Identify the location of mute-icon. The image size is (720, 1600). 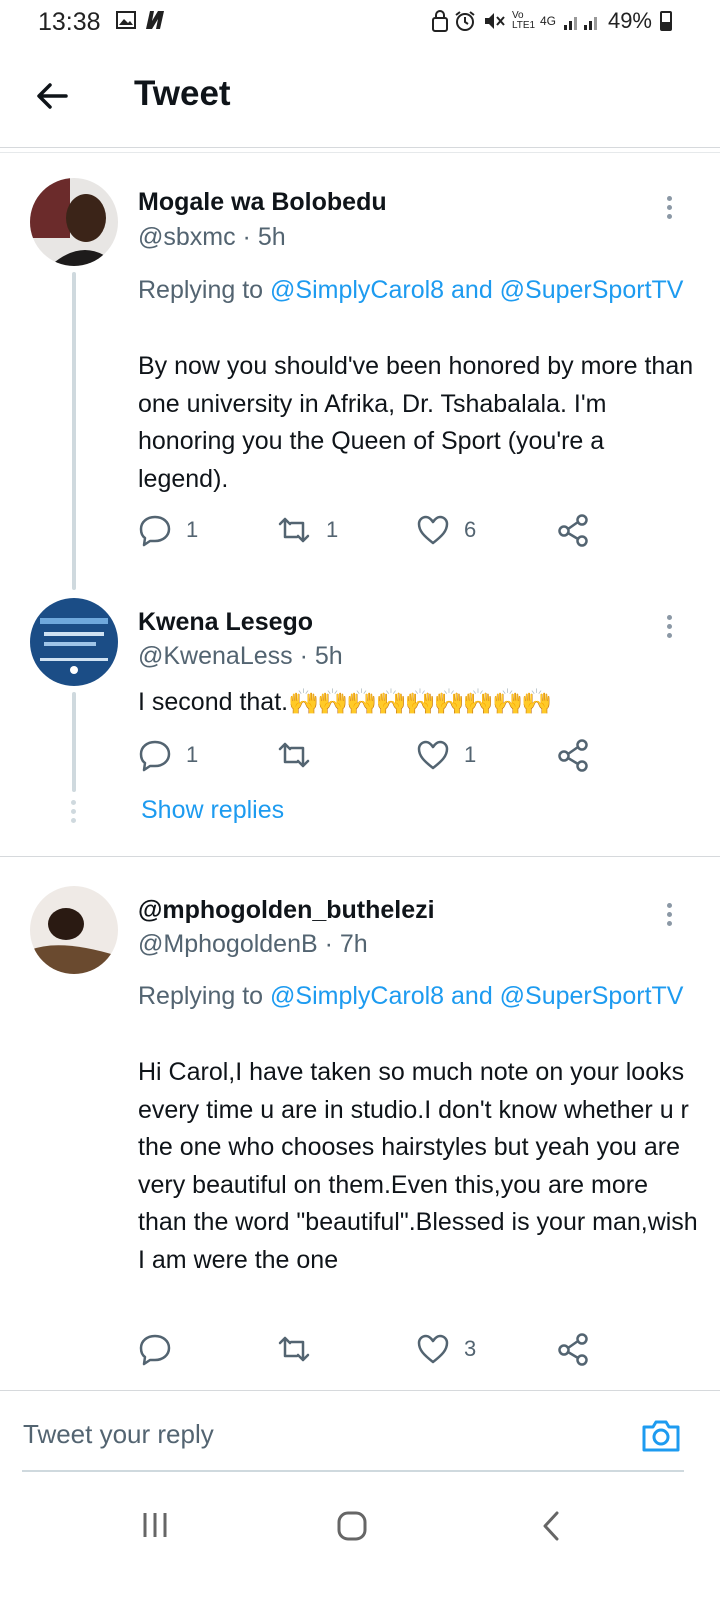
(494, 21).